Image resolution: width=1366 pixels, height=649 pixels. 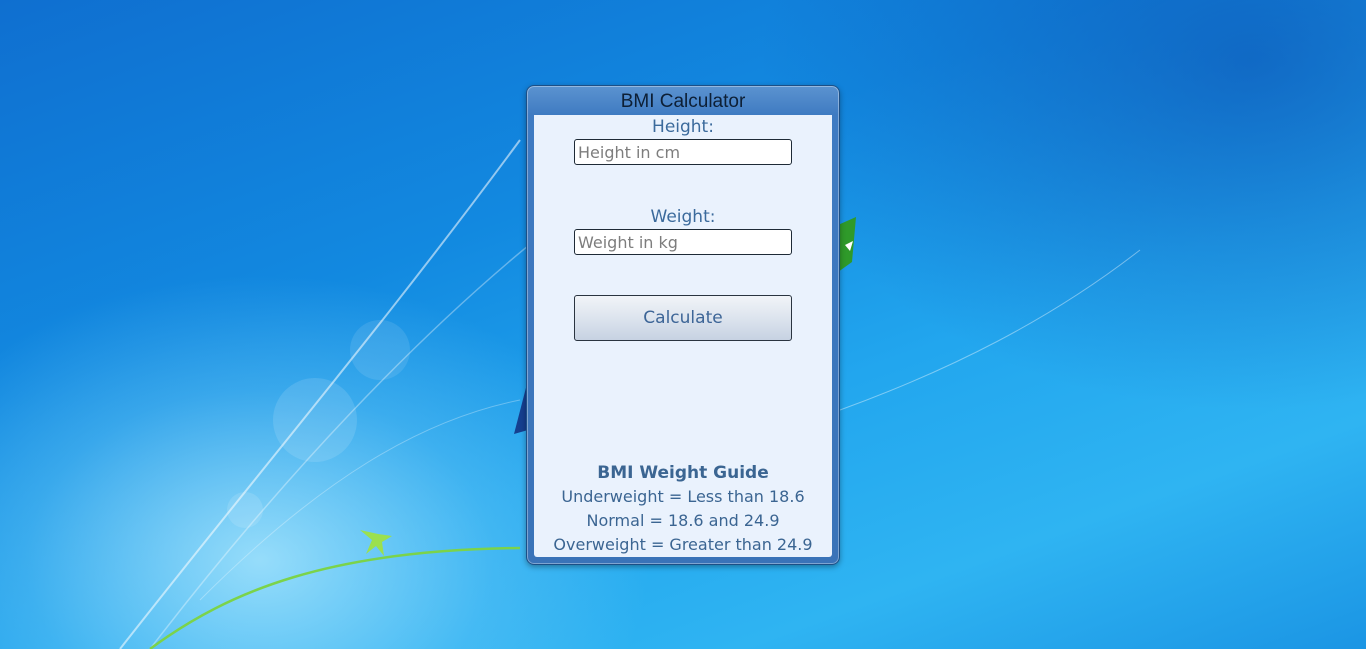 What do you see at coordinates (683, 496) in the screenshot?
I see `guide-line-underweight: Underweight = Less than 18.6` at bounding box center [683, 496].